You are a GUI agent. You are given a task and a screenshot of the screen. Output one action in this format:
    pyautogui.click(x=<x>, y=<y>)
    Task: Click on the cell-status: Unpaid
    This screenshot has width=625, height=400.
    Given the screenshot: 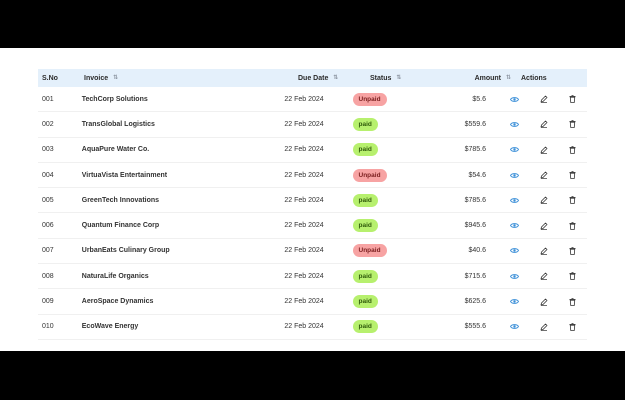 What is the action you would take?
    pyautogui.click(x=380, y=251)
    